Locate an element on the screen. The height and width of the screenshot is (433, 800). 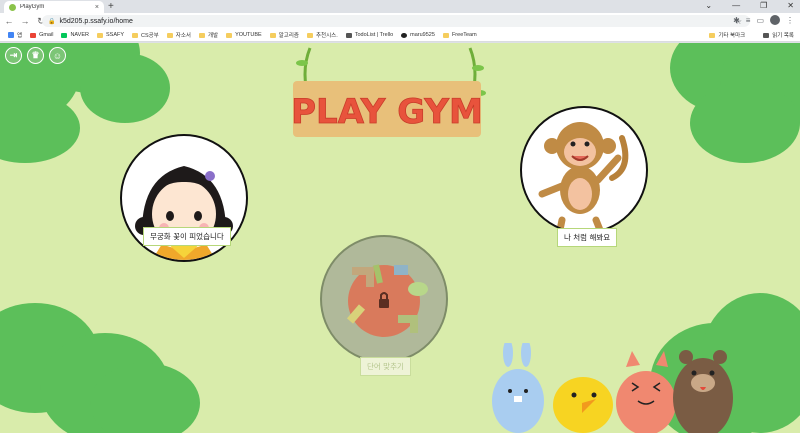
apps-icon is located at coordinates (11, 35).